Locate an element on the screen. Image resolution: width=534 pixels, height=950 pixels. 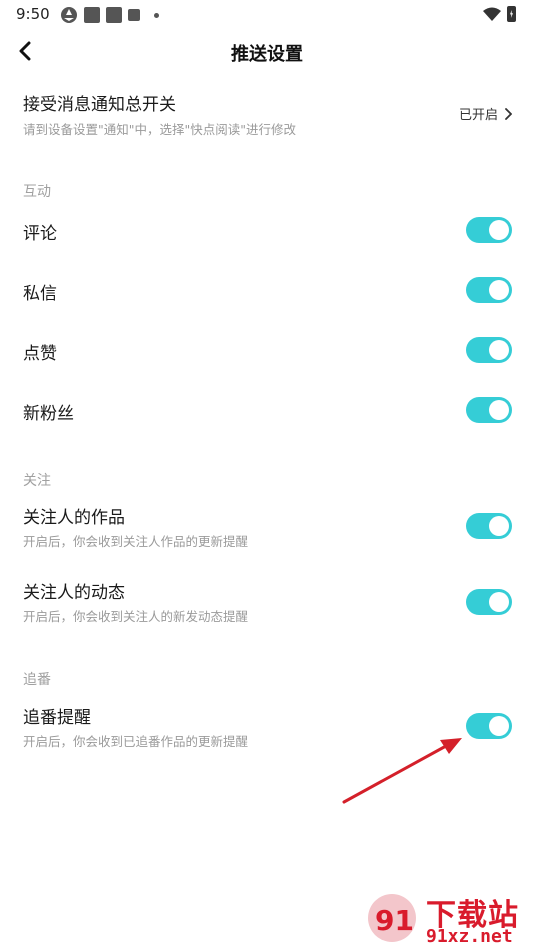
master-switch-subtitle: 请到设备设置"通知"中，选择"快点阅读"进行修改 is located at coordinates (159, 129).